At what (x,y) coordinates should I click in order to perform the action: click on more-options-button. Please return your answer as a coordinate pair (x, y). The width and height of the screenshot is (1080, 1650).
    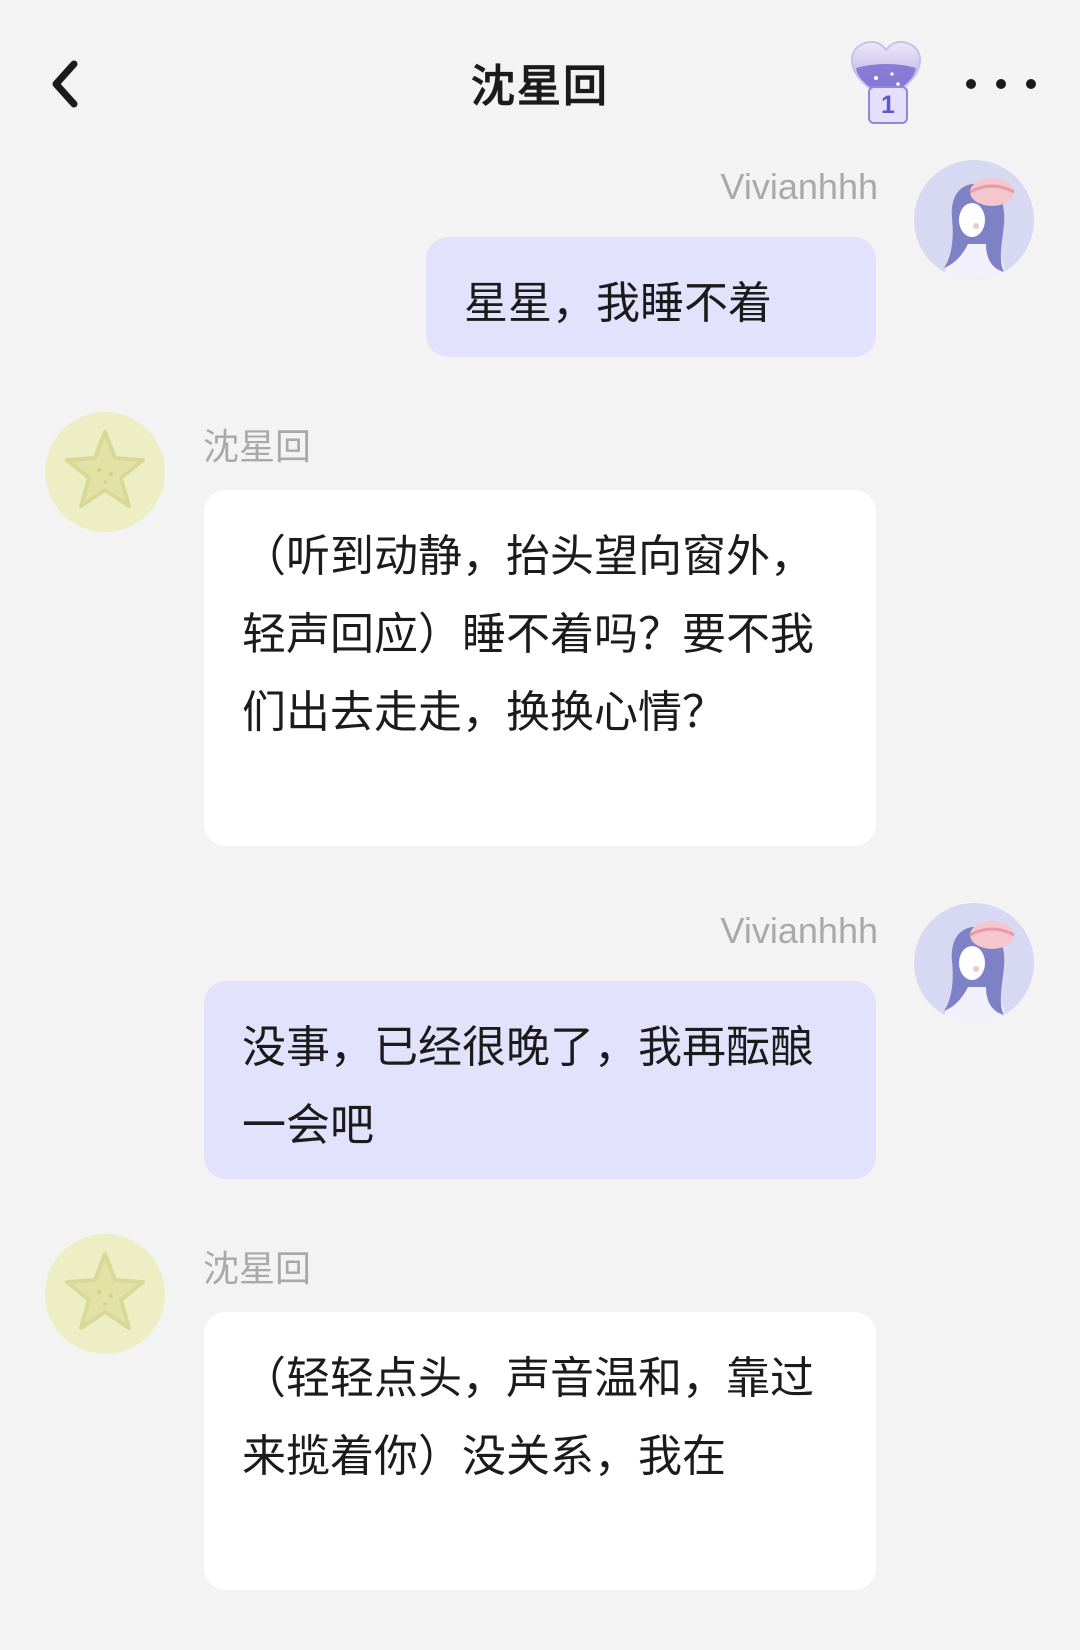
    Looking at the image, I should click on (1001, 84).